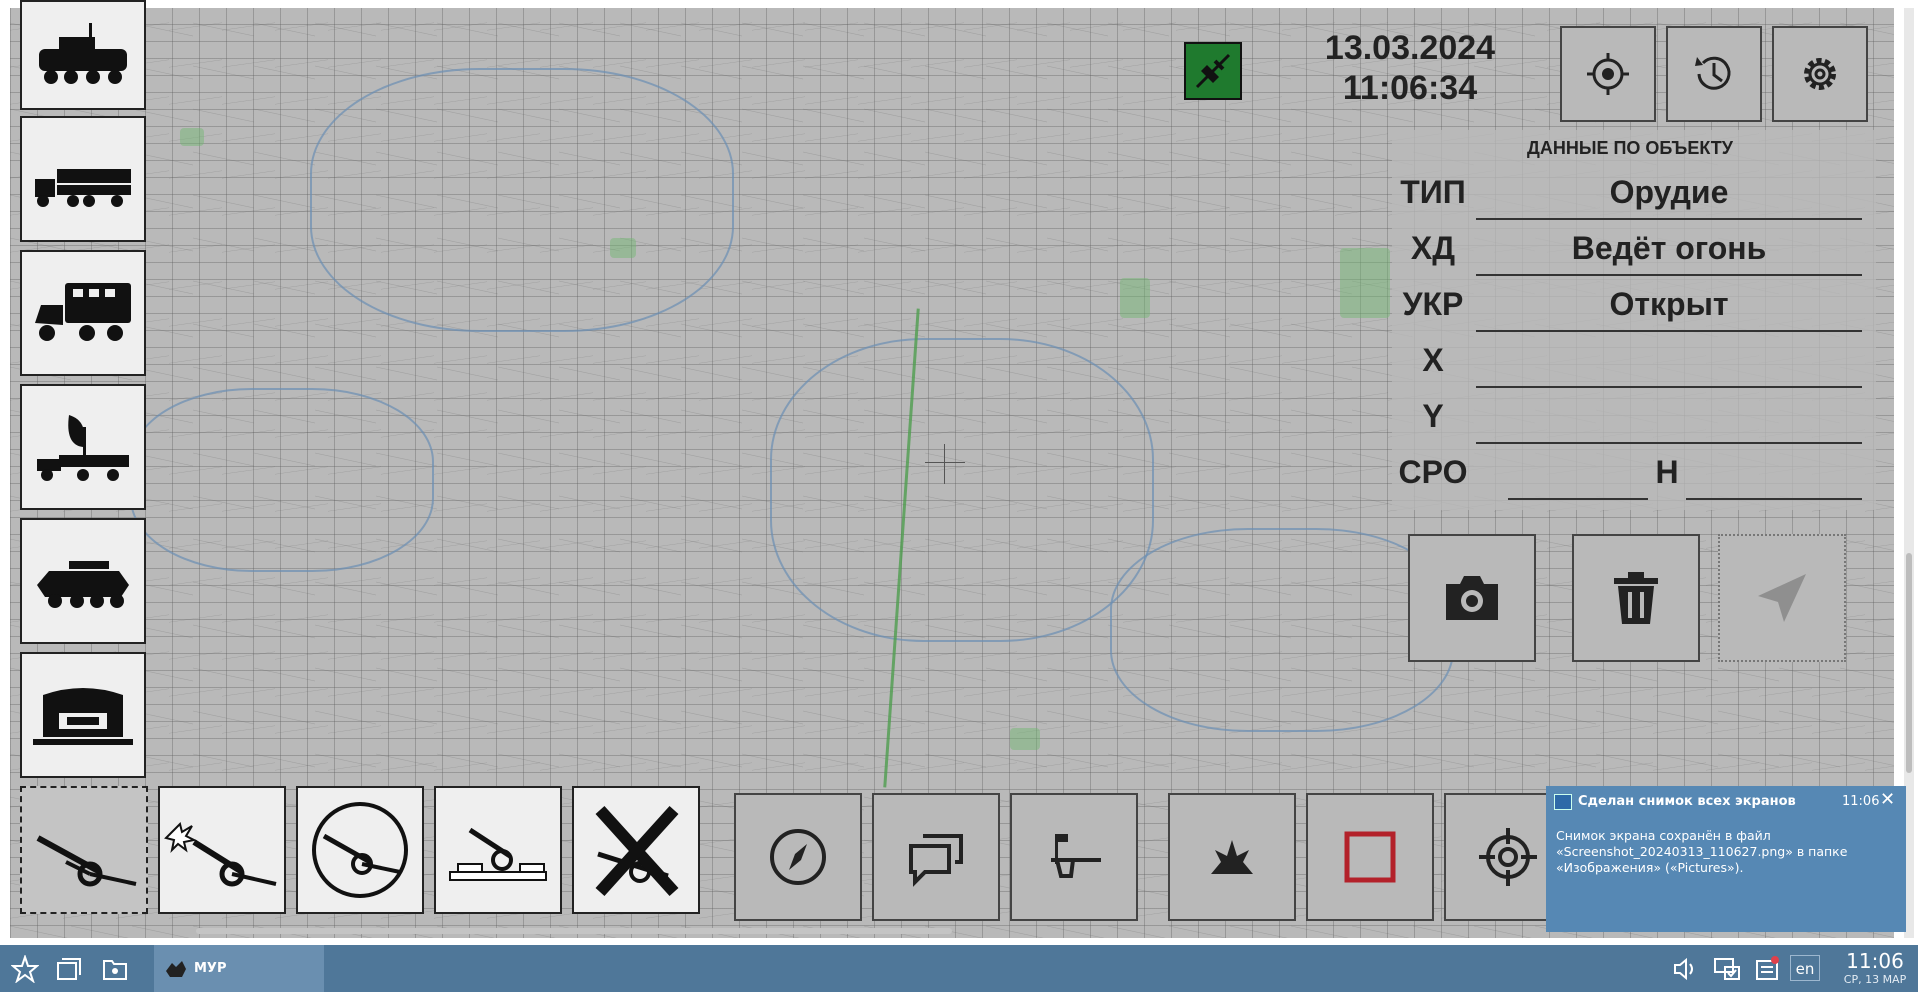 The image size is (1918, 992). What do you see at coordinates (1433, 416) in the screenshot?
I see `y-label: Y` at bounding box center [1433, 416].